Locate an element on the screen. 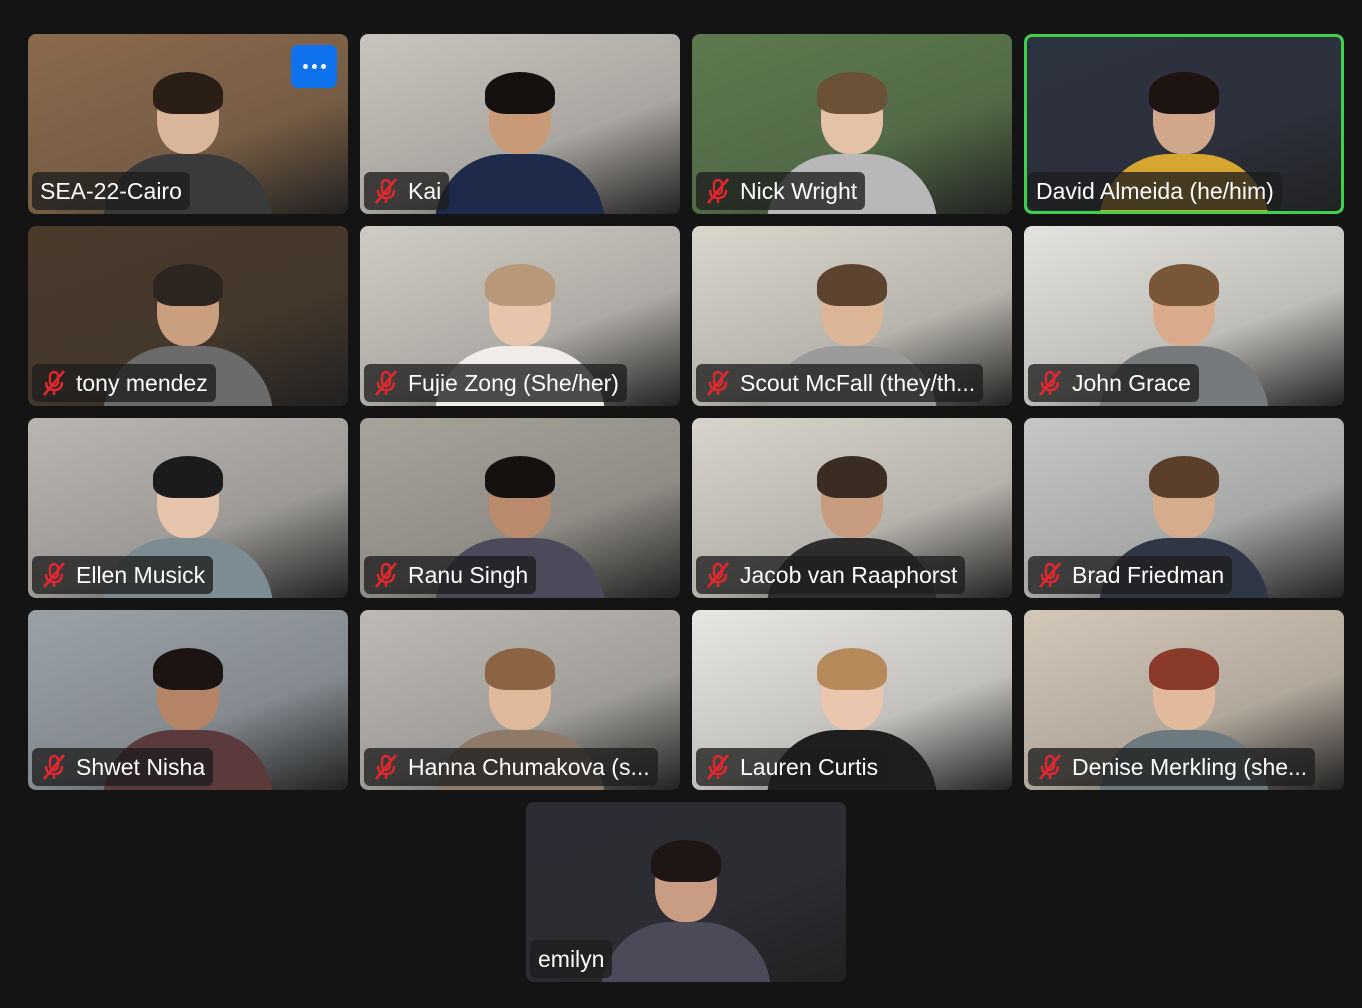  participant-nameplate: John Grace is located at coordinates (1113, 383).